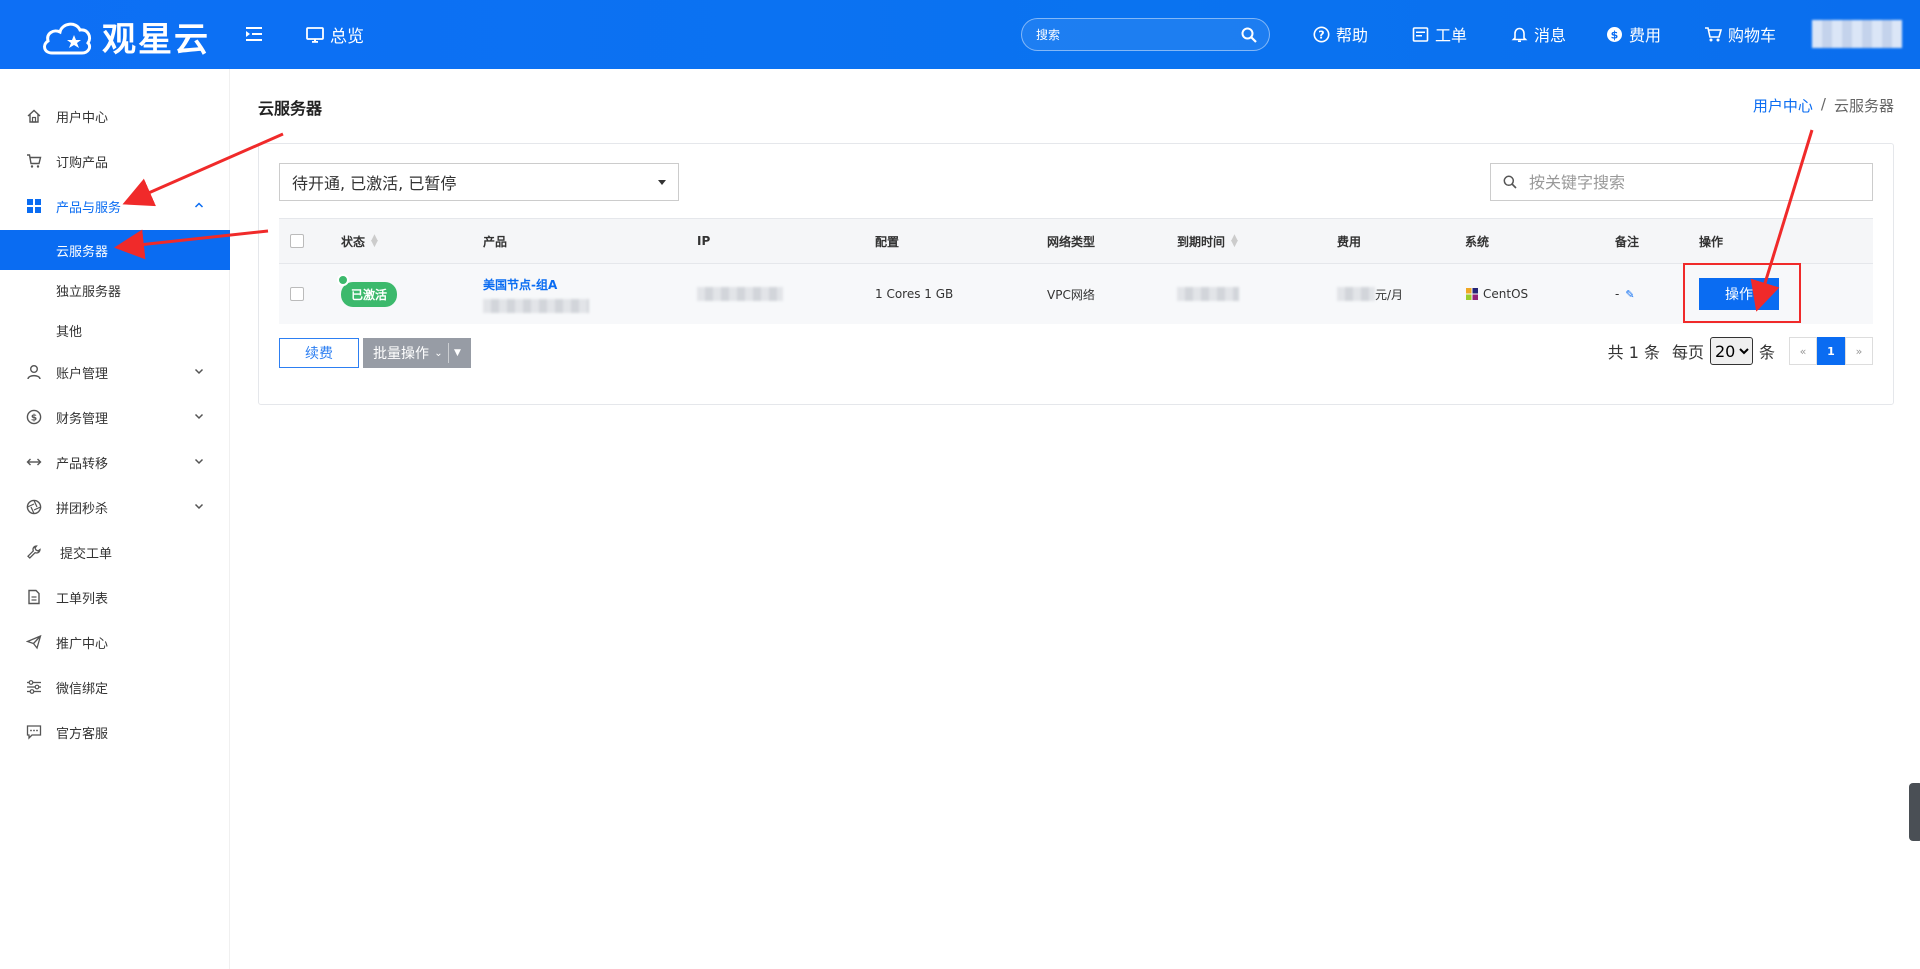  I want to click on col-status: 状态 ▲ ▼, so click(359, 241).